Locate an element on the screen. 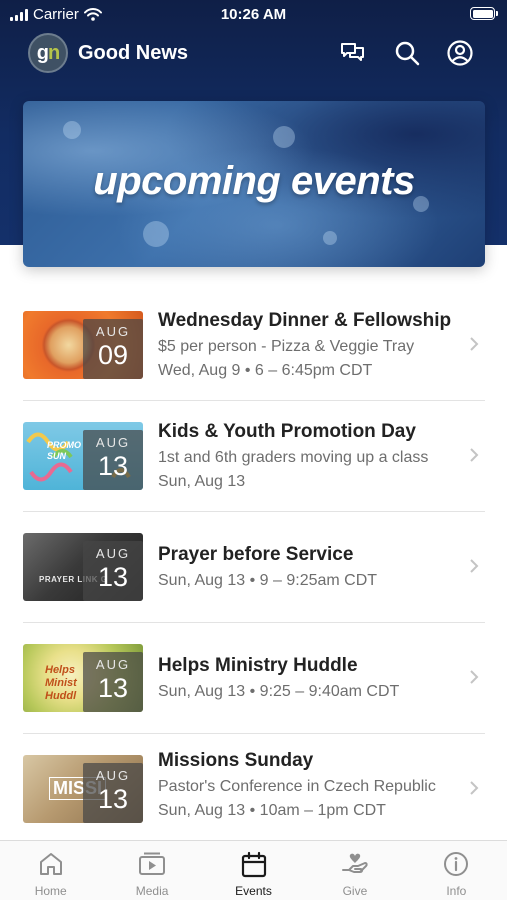  banner-title: upcoming events is located at coordinates (254, 181).